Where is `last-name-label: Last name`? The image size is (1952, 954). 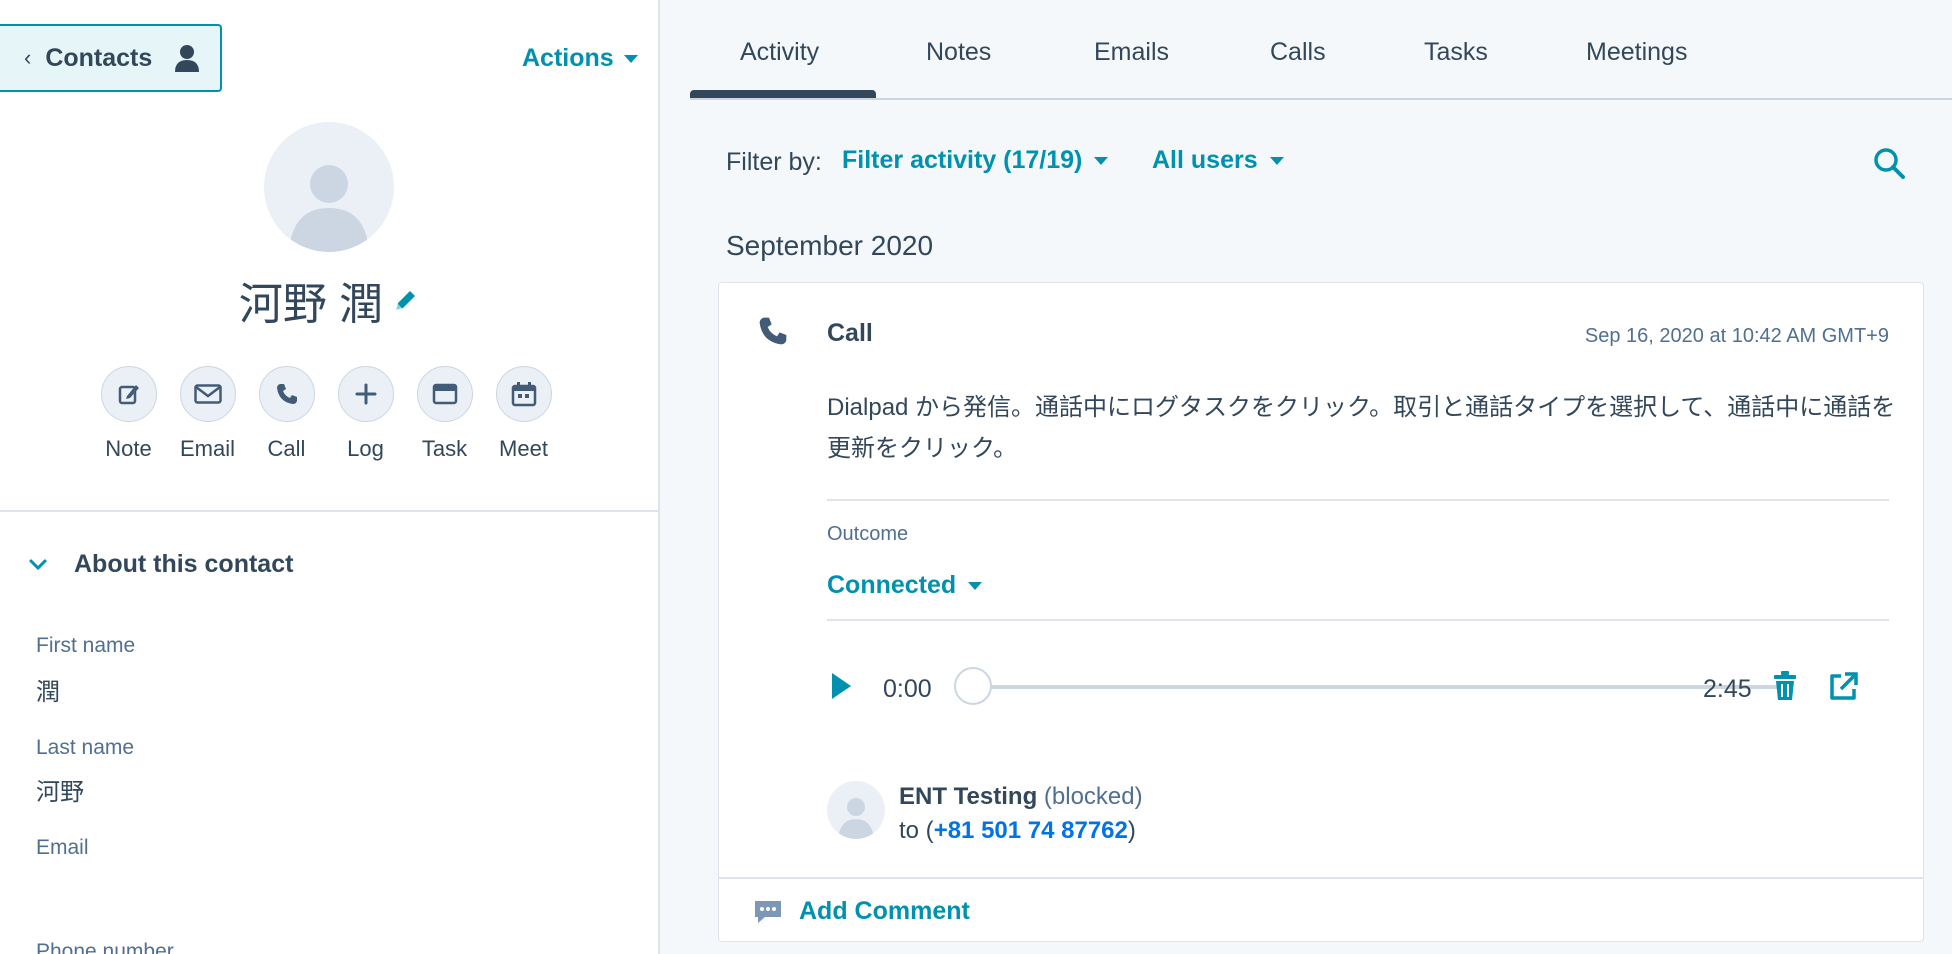
last-name-label: Last name is located at coordinates (85, 747).